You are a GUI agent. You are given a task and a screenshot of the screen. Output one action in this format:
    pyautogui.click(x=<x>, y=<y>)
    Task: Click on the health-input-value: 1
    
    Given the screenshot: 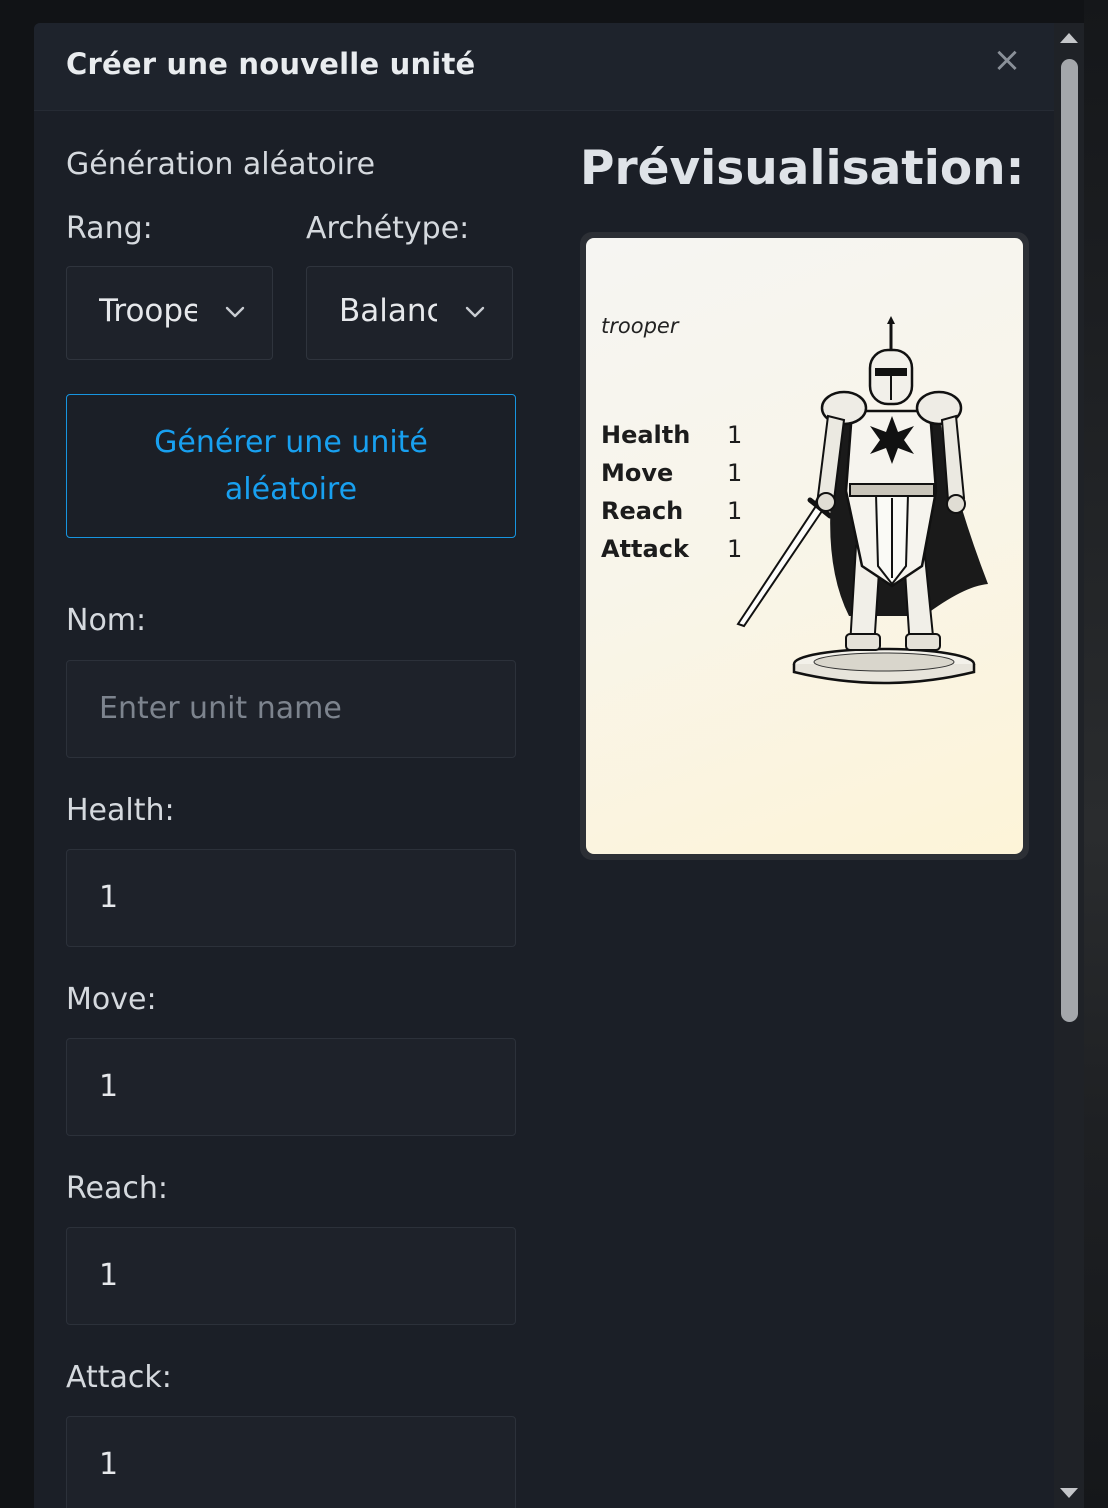 What is the action you would take?
    pyautogui.click(x=109, y=897)
    